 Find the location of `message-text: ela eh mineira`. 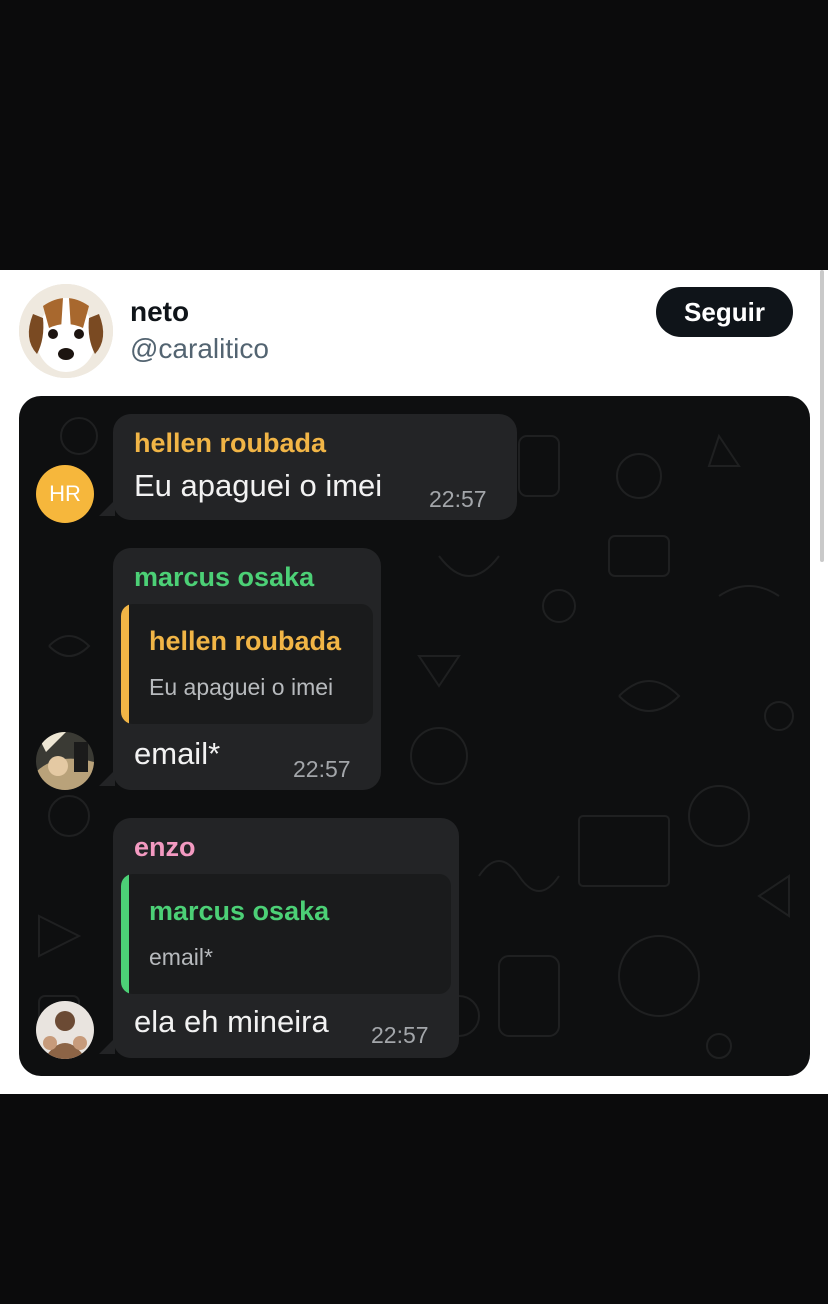

message-text: ela eh mineira is located at coordinates (231, 1021).